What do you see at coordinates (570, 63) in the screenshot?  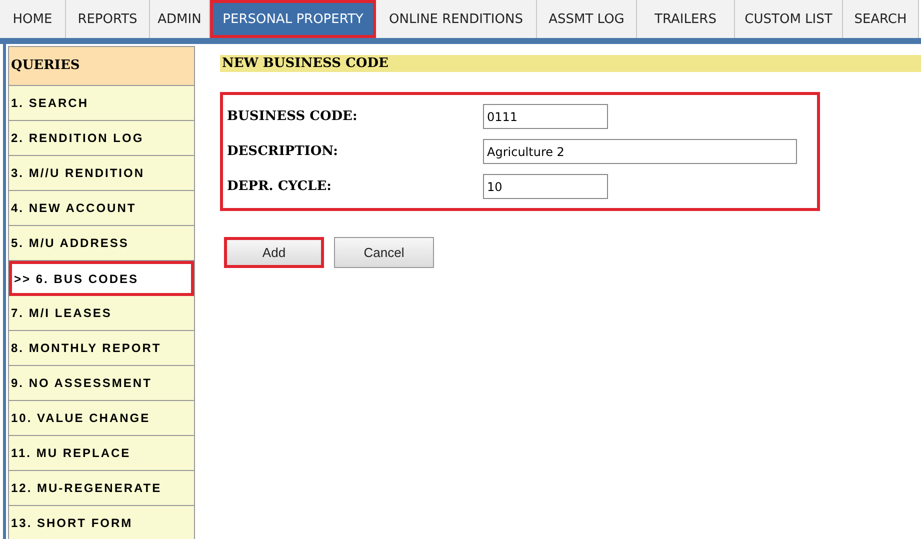 I see `section-header: NEW BUSINESS CODE` at bounding box center [570, 63].